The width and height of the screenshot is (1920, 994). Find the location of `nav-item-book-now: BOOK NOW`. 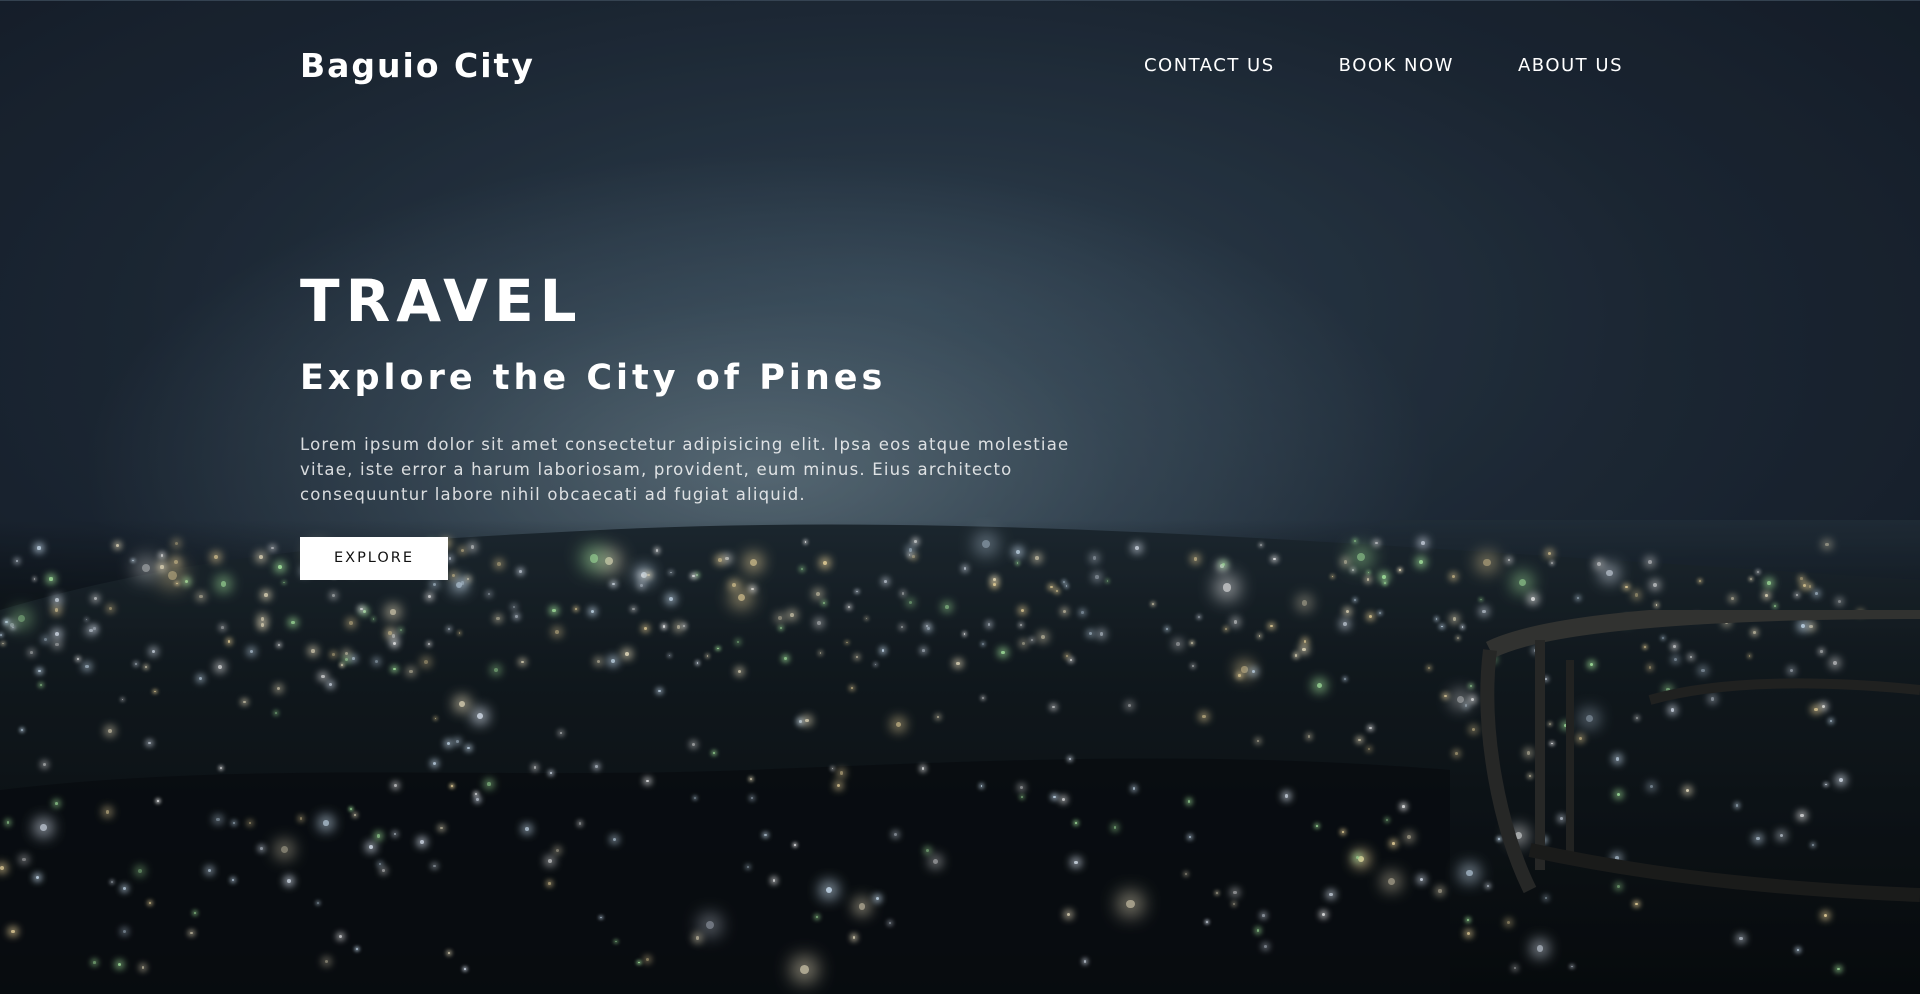

nav-item-book-now: BOOK NOW is located at coordinates (1396, 65).